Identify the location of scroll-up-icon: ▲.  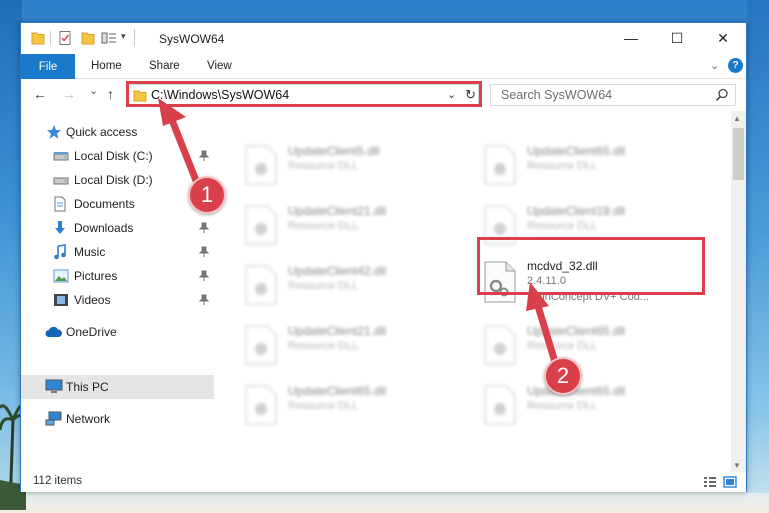
(737, 118).